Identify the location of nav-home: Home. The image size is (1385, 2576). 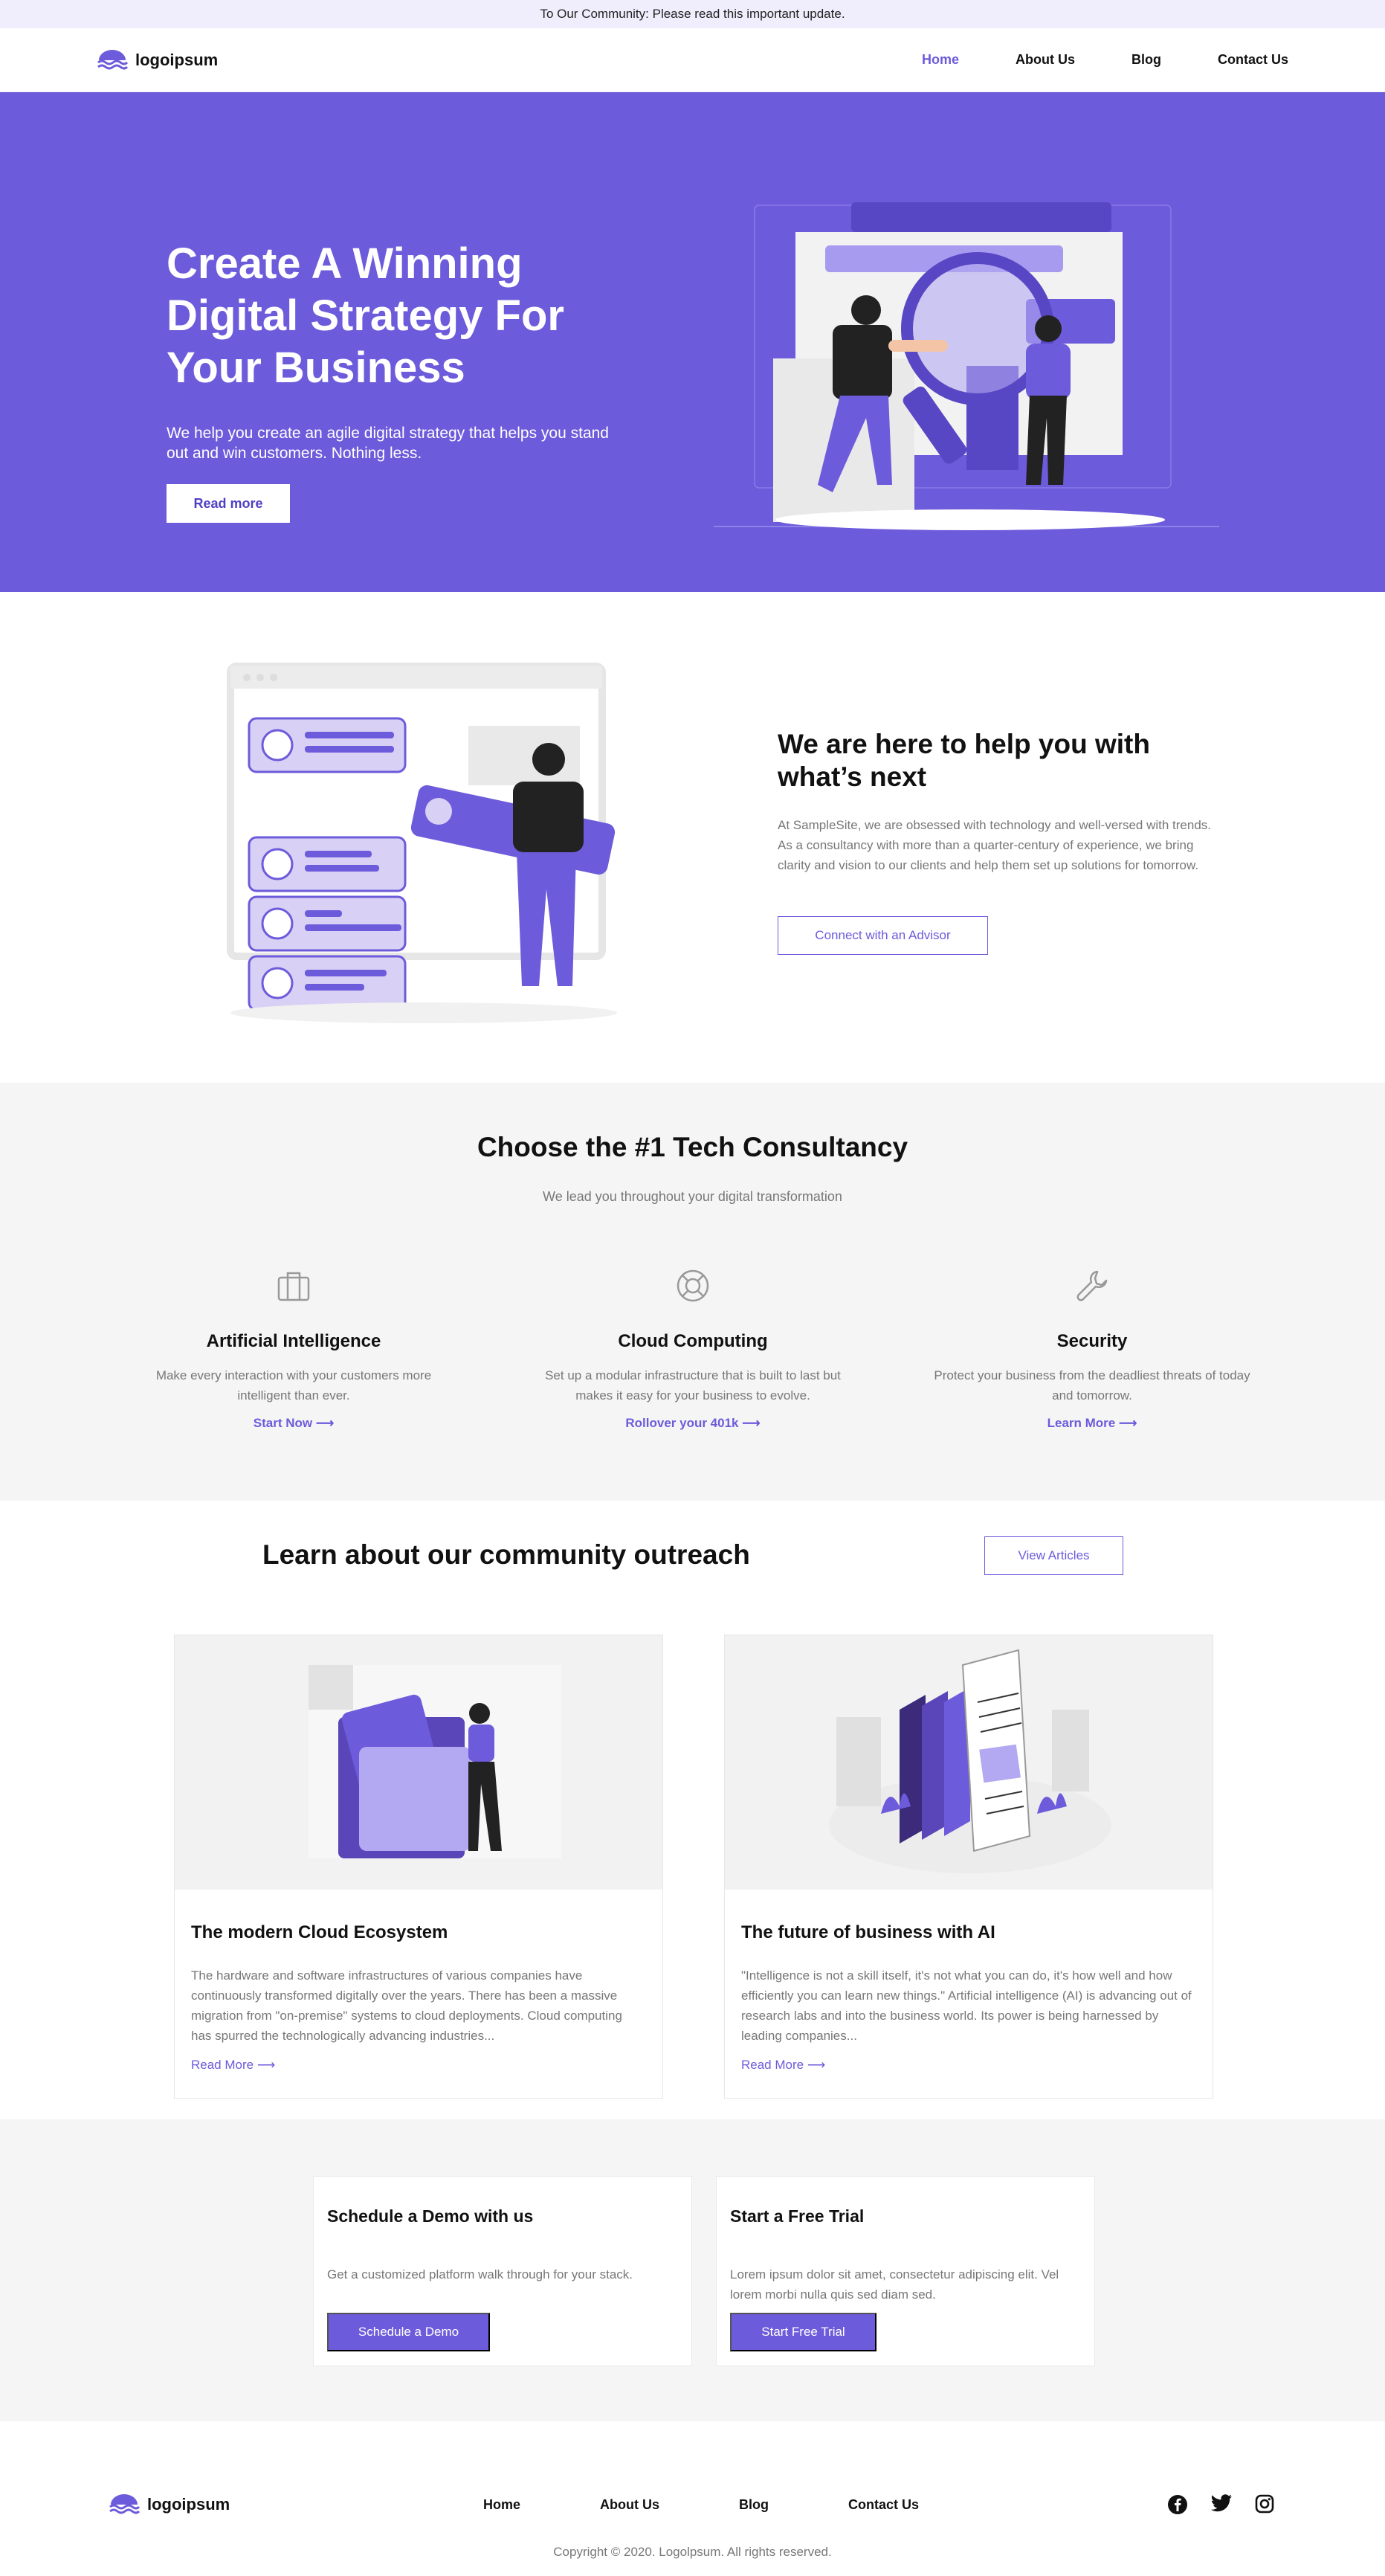
(940, 60).